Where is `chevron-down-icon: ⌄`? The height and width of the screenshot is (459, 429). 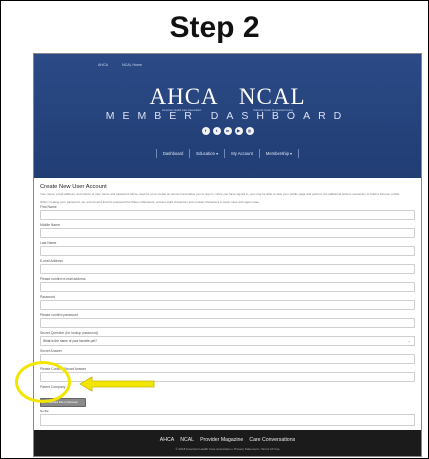 chevron-down-icon: ⌄ is located at coordinates (409, 340).